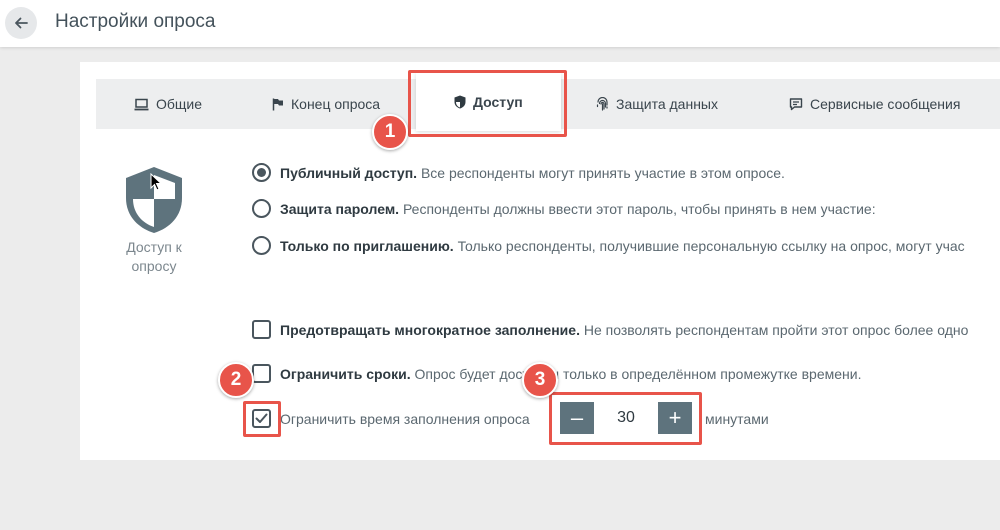 The width and height of the screenshot is (1000, 530). Describe the element at coordinates (154, 266) in the screenshot. I see `access-label-line2: опросу` at that location.